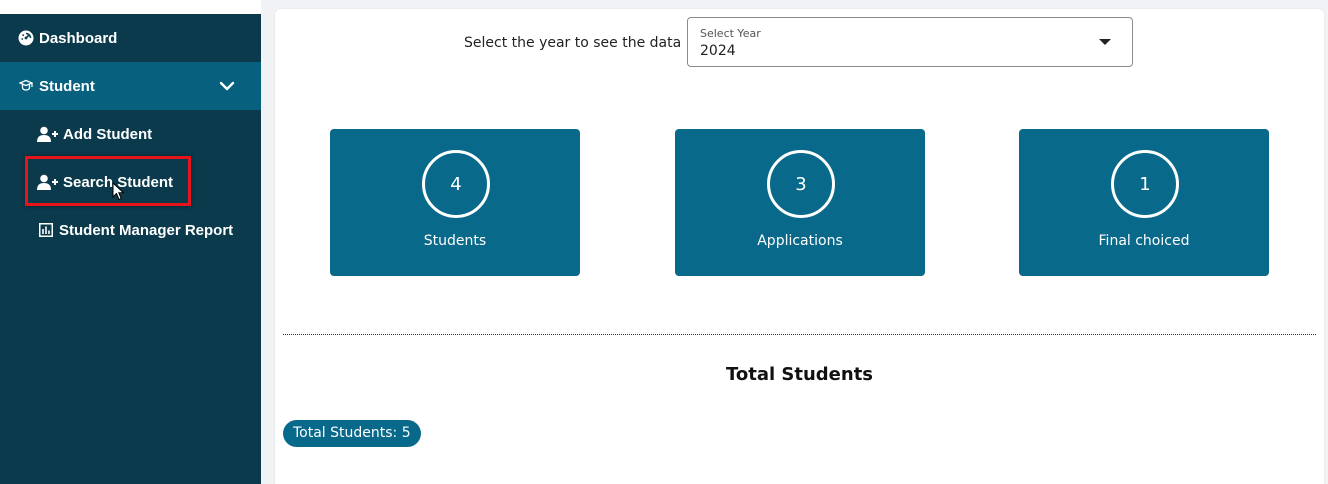 This screenshot has width=1328, height=484. What do you see at coordinates (130, 7) in the screenshot?
I see `sidebar-top-strip` at bounding box center [130, 7].